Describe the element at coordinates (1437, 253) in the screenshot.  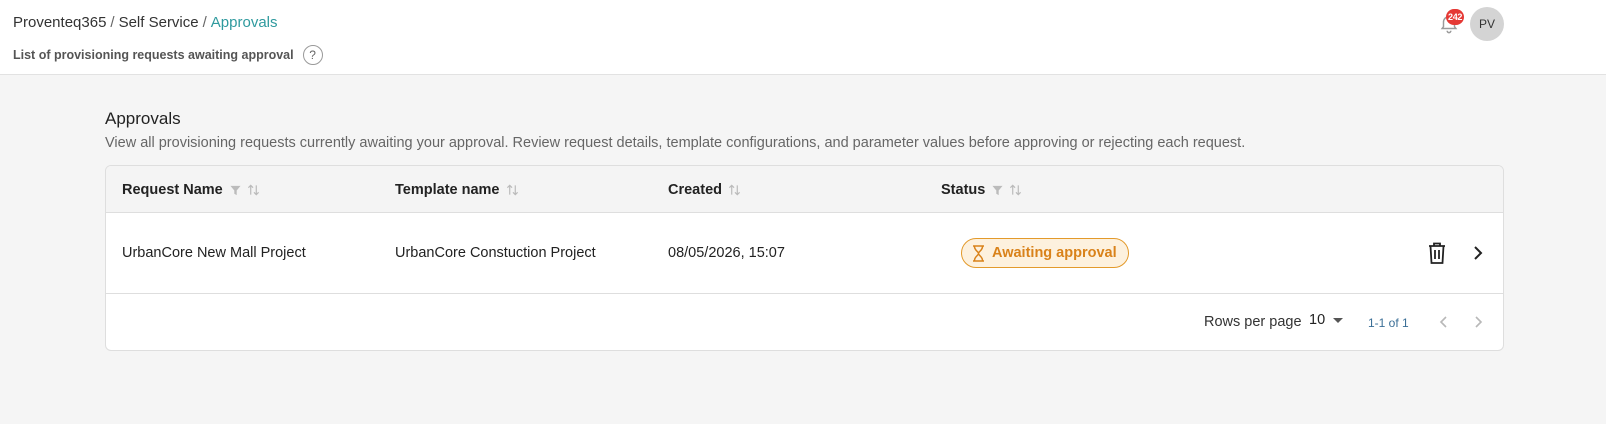
I see `delete-icon` at that location.